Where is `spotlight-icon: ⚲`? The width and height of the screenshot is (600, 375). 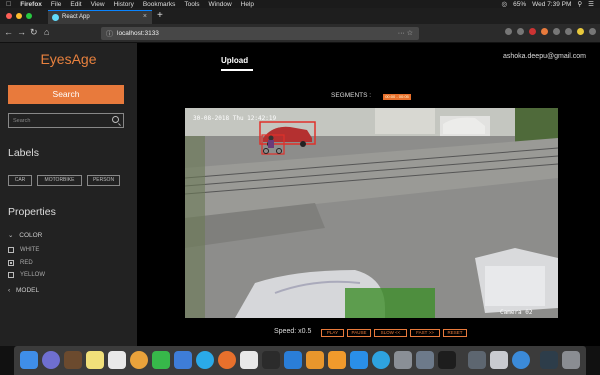
spotlight-icon: ⚲ is located at coordinates (579, 4).